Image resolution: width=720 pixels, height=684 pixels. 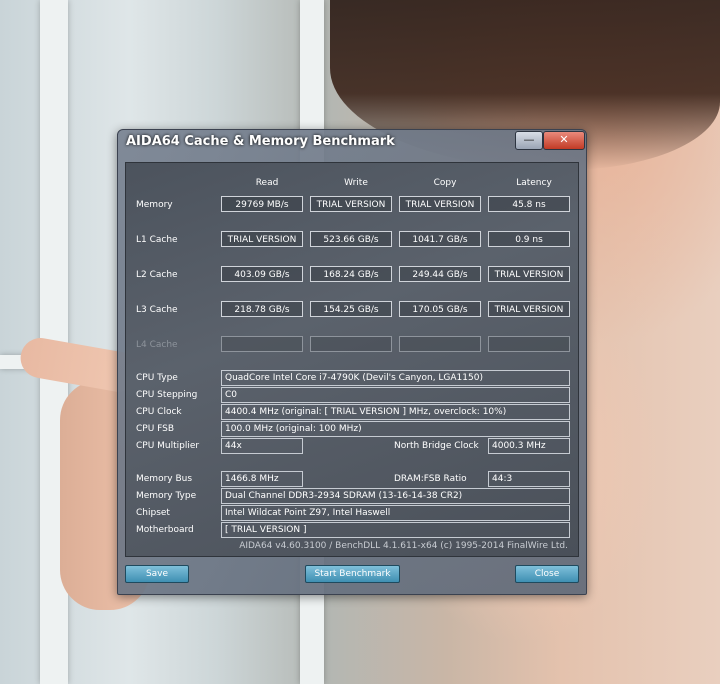 What do you see at coordinates (157, 275) in the screenshot?
I see `row-label-l2: L2 Cache` at bounding box center [157, 275].